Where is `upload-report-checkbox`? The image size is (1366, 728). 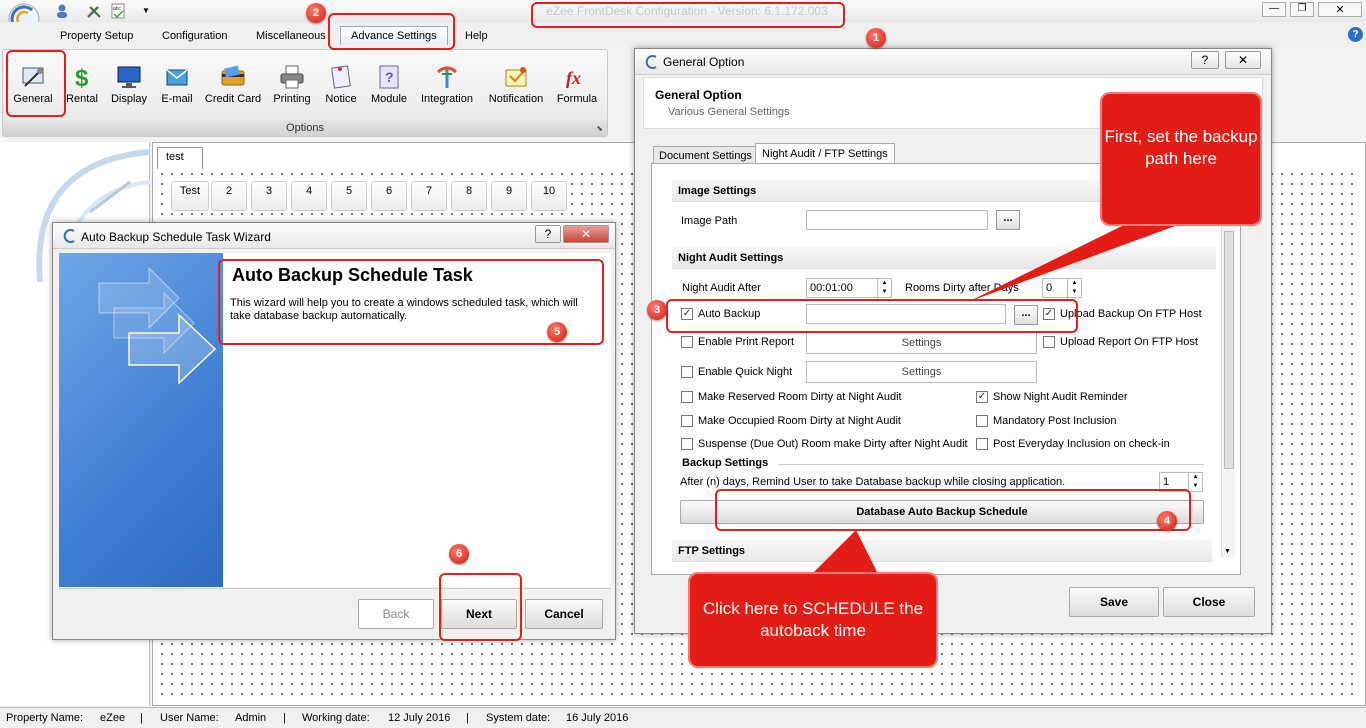 upload-report-checkbox is located at coordinates (1049, 342).